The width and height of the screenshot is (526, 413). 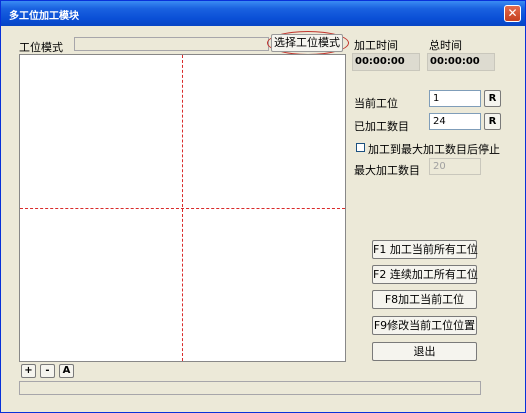 I want to click on window-title: 多工位加工模块, so click(x=44, y=16).